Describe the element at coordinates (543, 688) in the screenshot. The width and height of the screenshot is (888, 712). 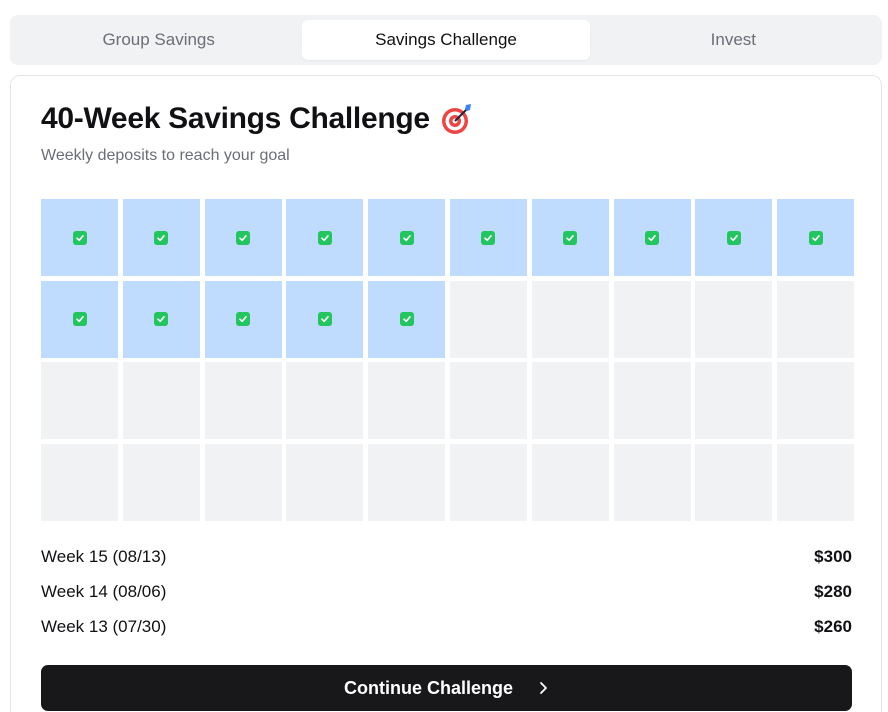
I see `chevron-right-icon` at that location.